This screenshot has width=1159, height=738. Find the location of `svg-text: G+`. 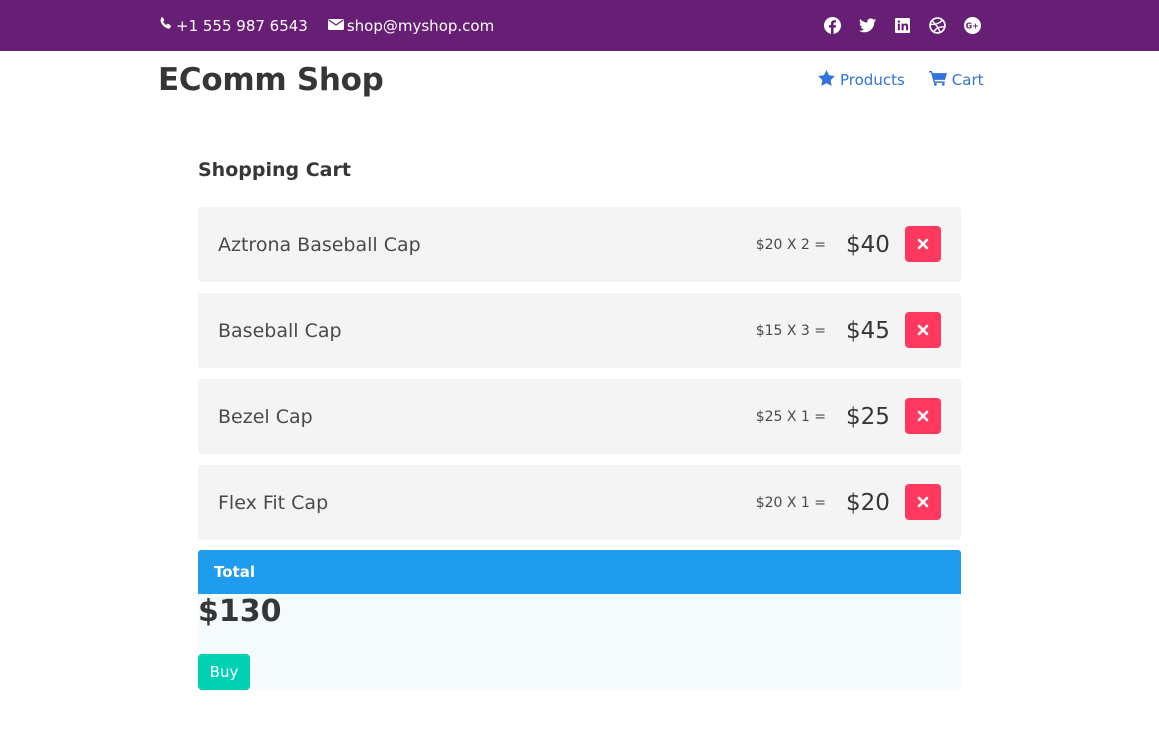

svg-text: G+ is located at coordinates (971, 26).